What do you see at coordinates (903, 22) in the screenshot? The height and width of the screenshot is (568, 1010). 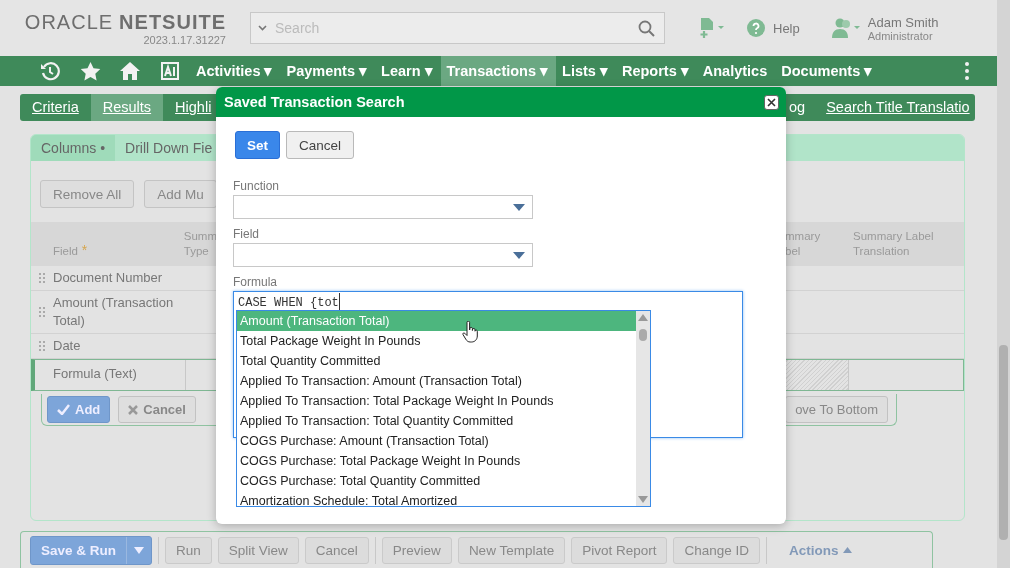 I see `user-name: Adam Smith` at bounding box center [903, 22].